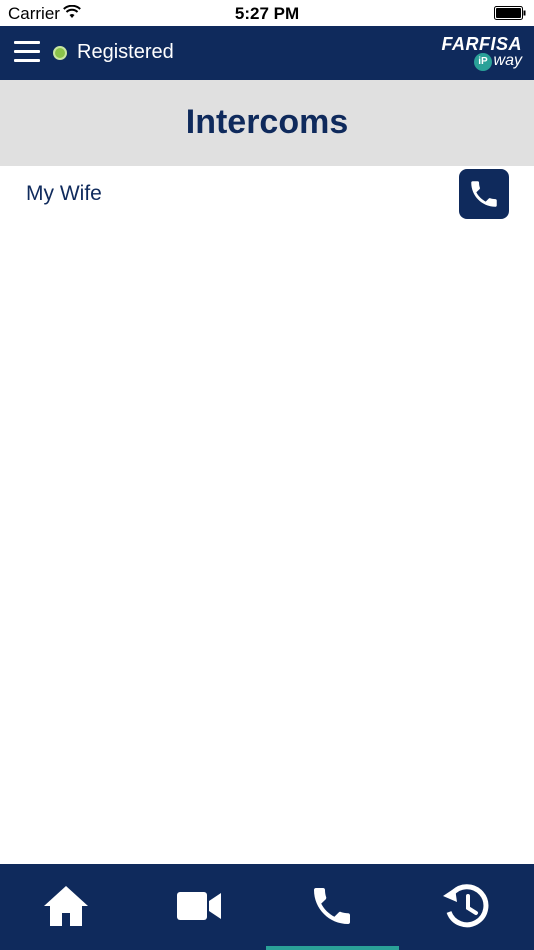  I want to click on title-band: Intercoms, so click(267, 123).